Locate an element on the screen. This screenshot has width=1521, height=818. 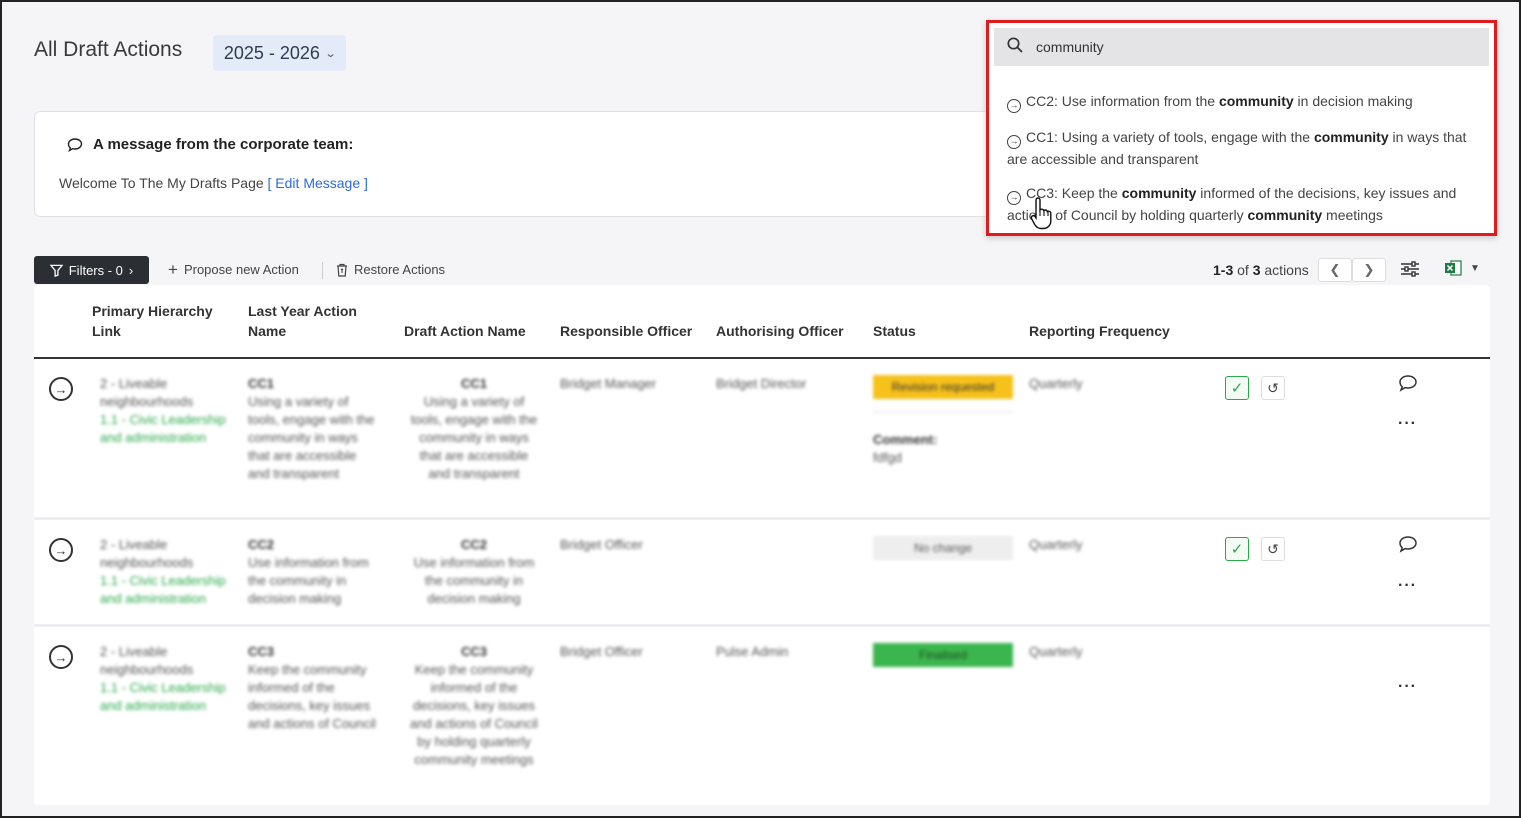
chevron-right-icon: ❯ is located at coordinates (1369, 269).